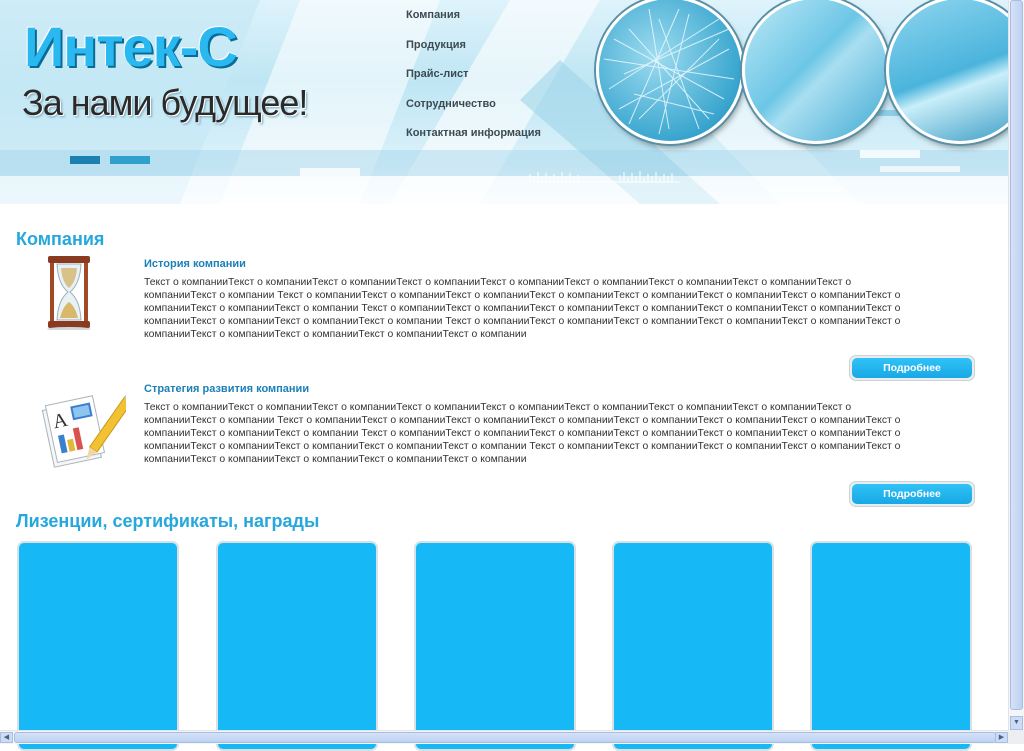 This screenshot has height=751, width=1024. What do you see at coordinates (83, 430) in the screenshot?
I see `document-pencil-icon: A` at bounding box center [83, 430].